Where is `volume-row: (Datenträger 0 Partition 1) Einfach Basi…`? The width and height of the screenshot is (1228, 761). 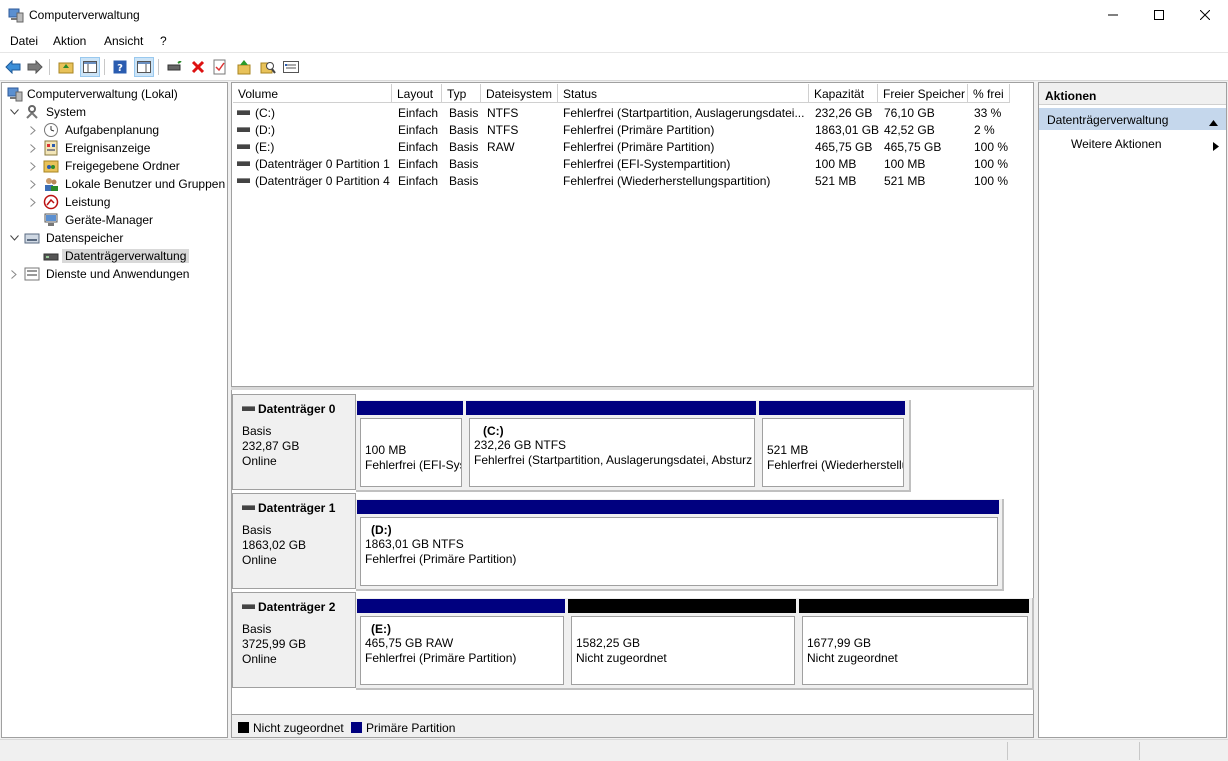
volume-row: (Datenträger 0 Partition 1) Einfach Basi… is located at coordinates (633, 163).